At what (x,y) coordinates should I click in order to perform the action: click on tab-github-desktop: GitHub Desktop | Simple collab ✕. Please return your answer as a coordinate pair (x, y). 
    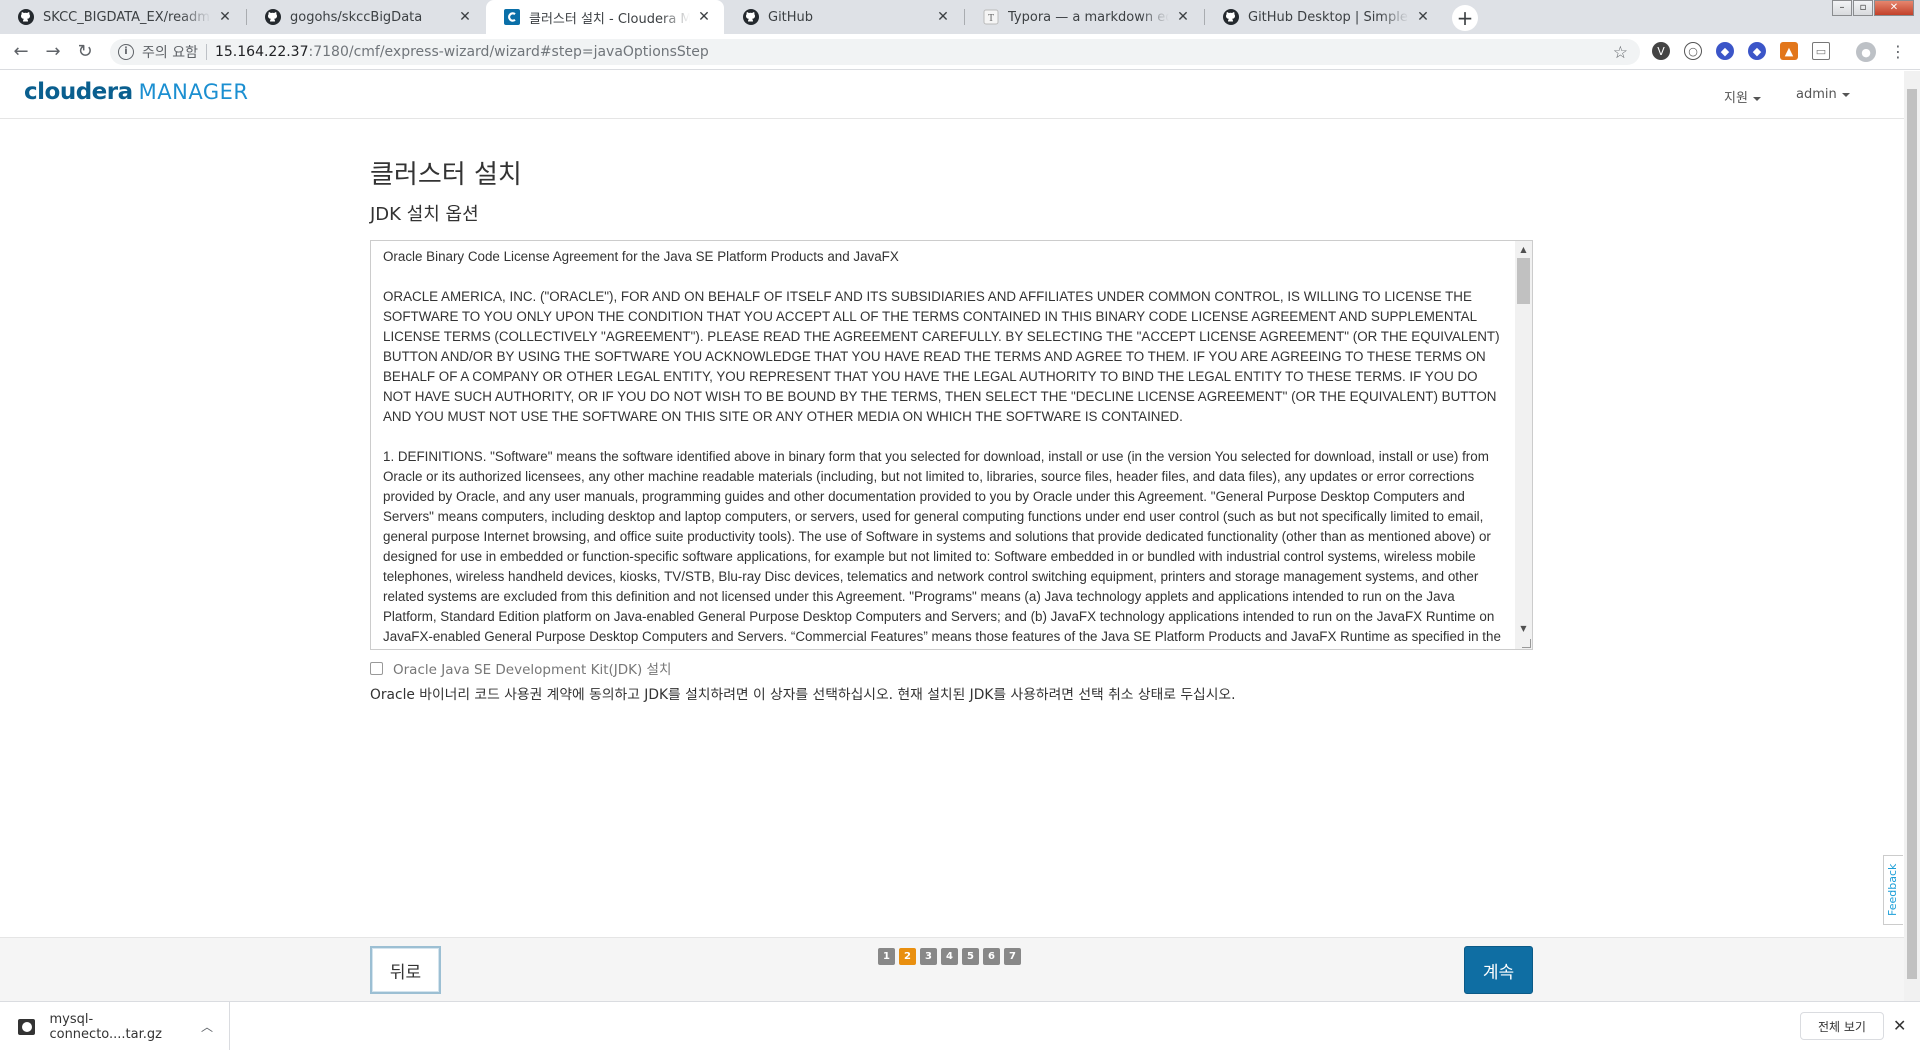
    Looking at the image, I should click on (1324, 17).